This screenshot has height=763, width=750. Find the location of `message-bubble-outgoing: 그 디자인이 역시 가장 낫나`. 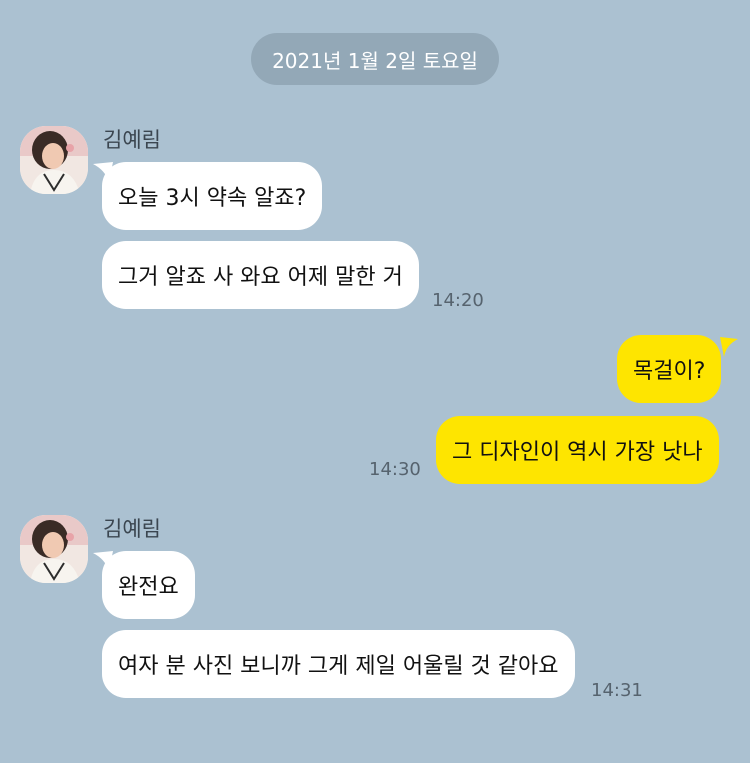

message-bubble-outgoing: 그 디자인이 역시 가장 낫나 is located at coordinates (577, 450).